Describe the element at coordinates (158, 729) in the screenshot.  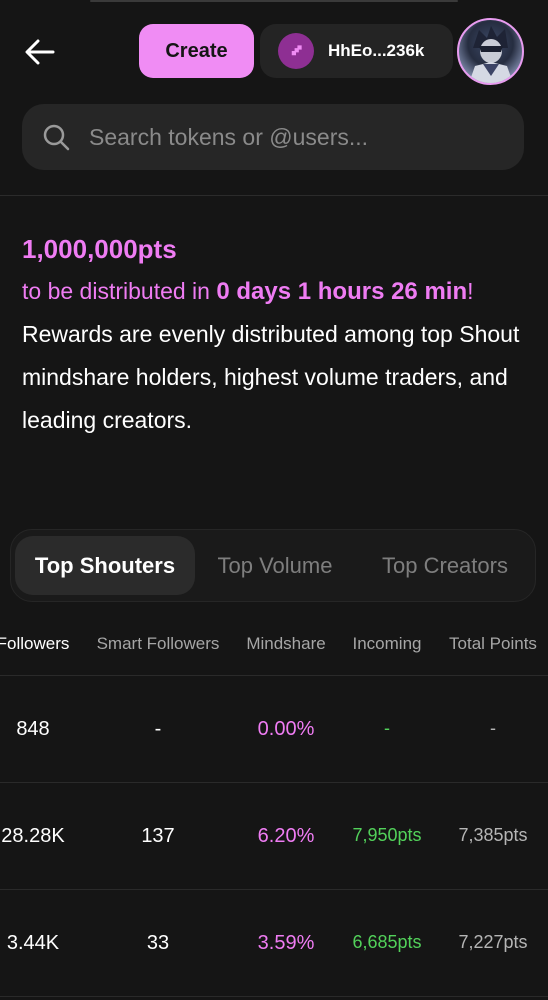
I see `cell-smart-followers: -` at that location.